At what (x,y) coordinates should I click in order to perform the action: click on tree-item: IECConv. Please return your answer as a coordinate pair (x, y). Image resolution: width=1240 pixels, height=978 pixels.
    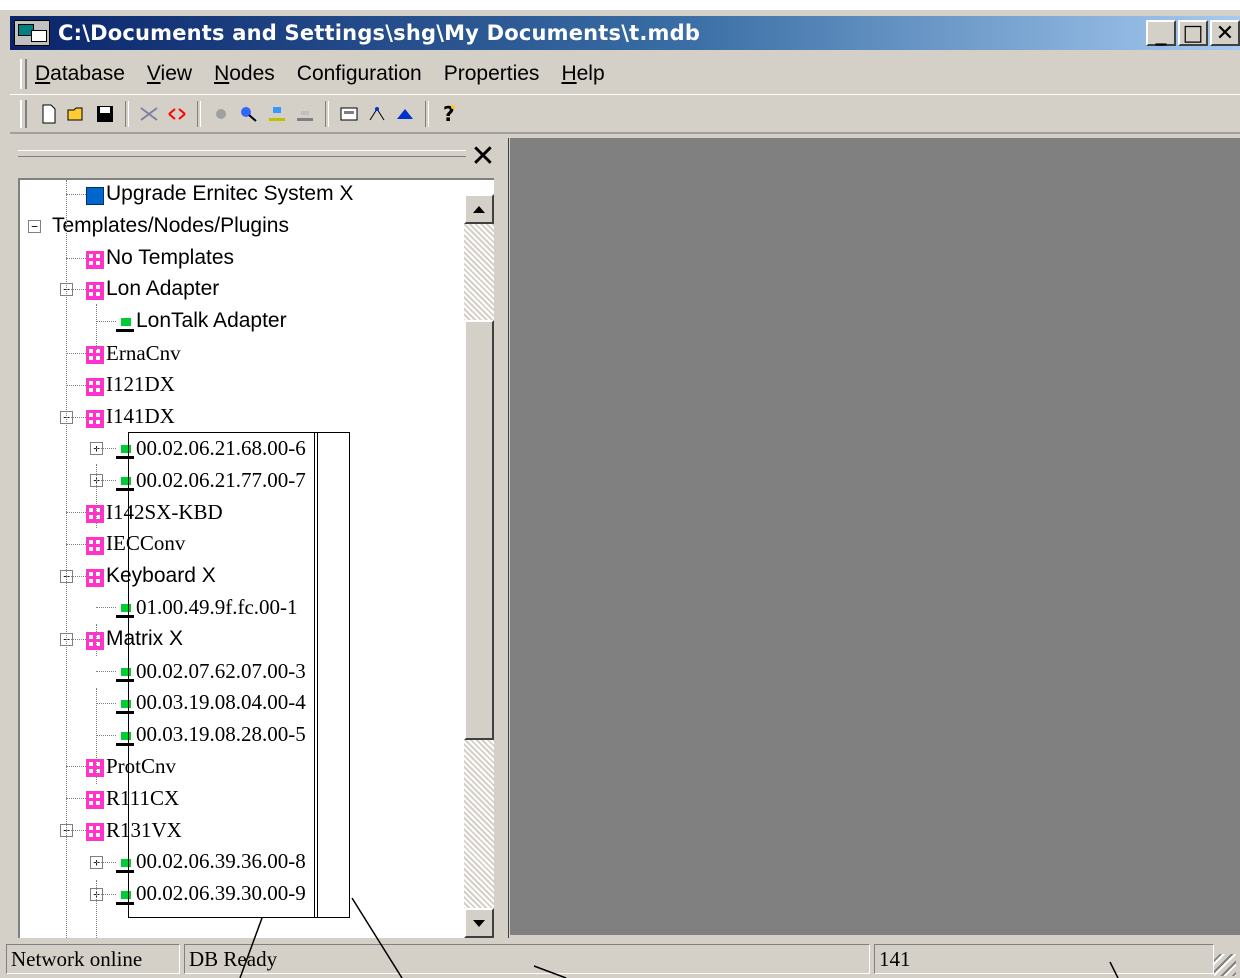
    Looking at the image, I should click on (135, 544).